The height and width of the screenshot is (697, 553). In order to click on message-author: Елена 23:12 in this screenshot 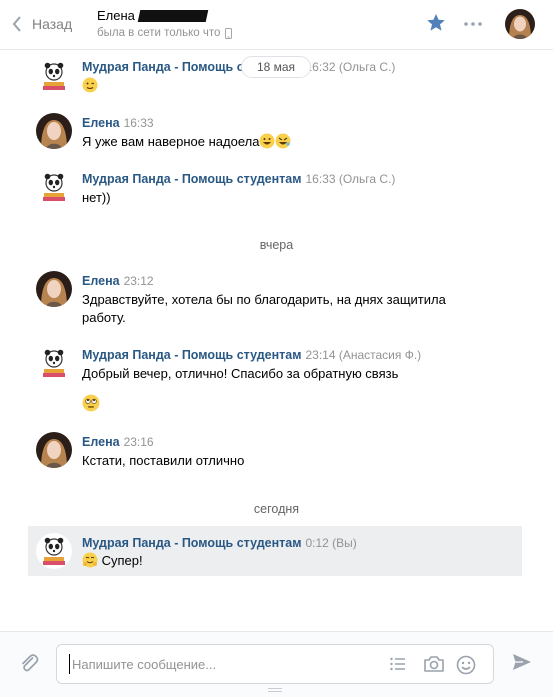, I will do `click(118, 281)`.